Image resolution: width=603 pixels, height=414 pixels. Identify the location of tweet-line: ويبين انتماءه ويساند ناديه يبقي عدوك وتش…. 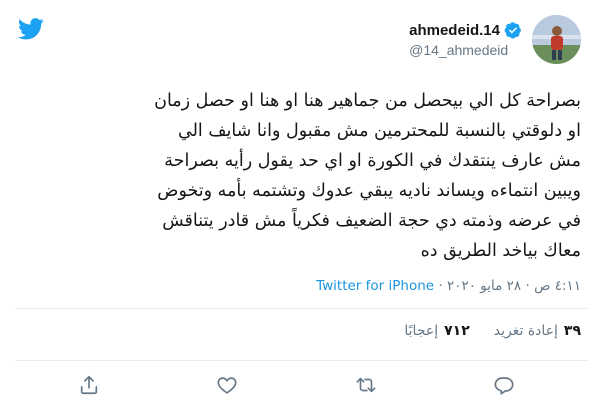
(369, 191).